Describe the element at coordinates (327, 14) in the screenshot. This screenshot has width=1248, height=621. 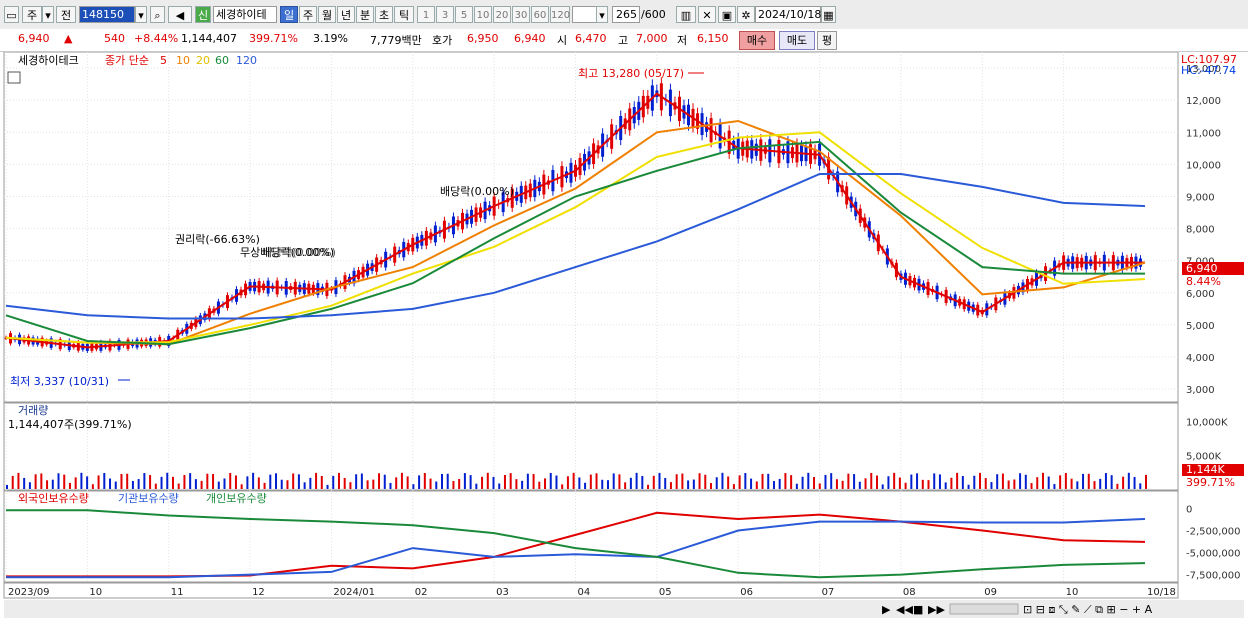
I see `tab-month: 월` at that location.